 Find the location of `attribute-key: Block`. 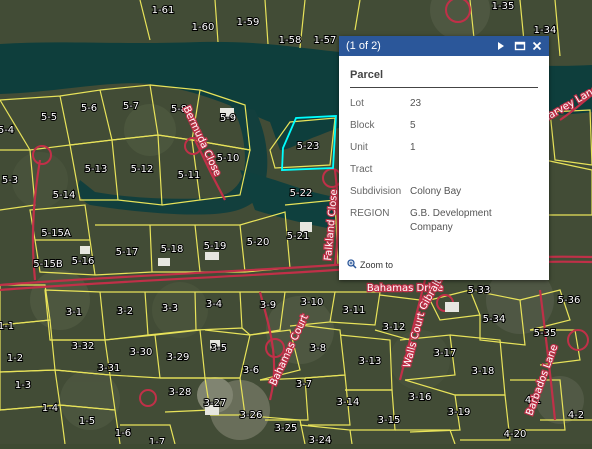

attribute-key: Block is located at coordinates (362, 125).